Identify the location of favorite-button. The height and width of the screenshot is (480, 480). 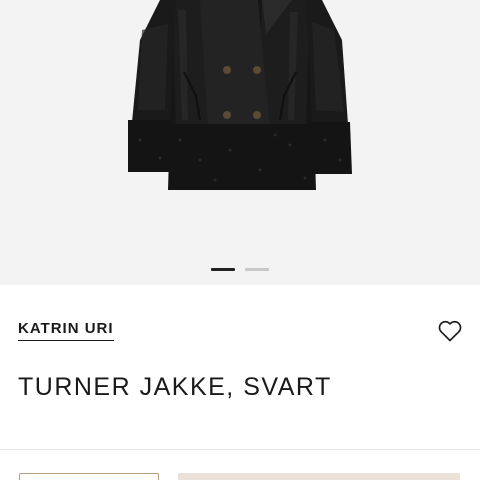
(450, 331).